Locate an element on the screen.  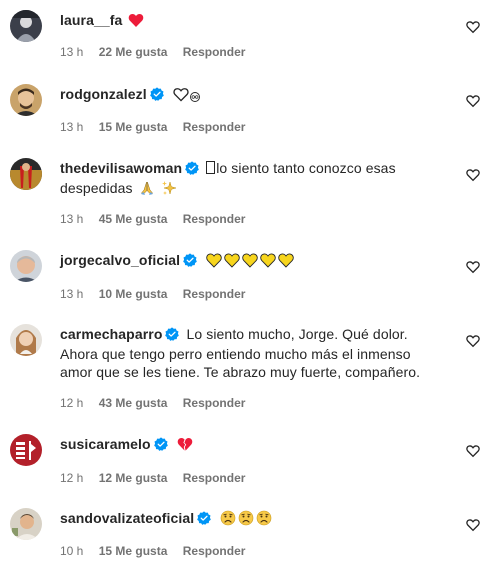
username: rodgonzalezl is located at coordinates (103, 94).